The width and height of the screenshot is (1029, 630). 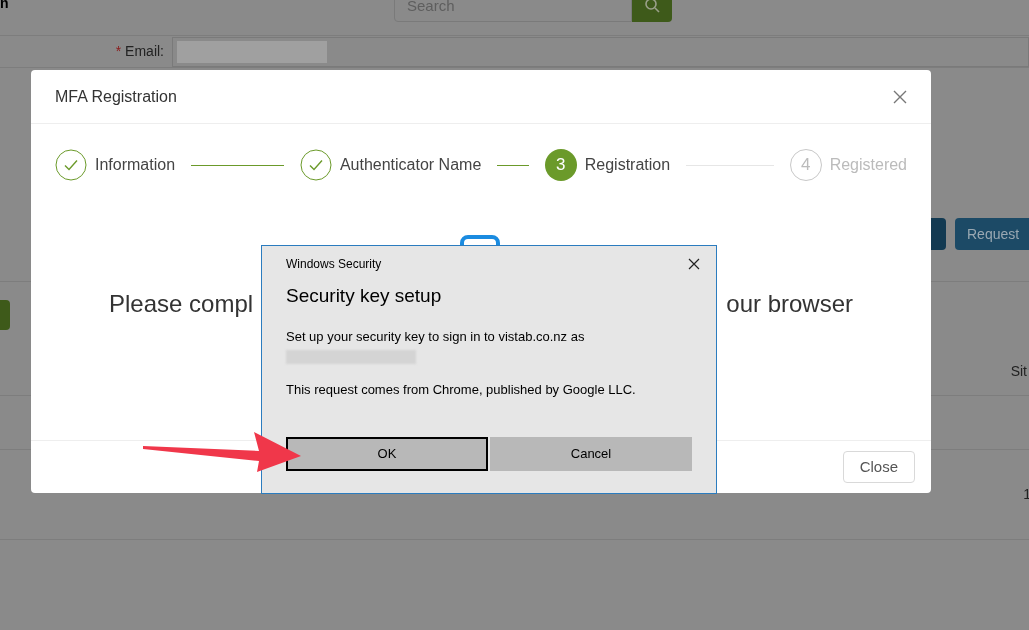 I want to click on dialog-text: Set up your security key to sign in to vistab.co.nz as, so click(x=436, y=336).